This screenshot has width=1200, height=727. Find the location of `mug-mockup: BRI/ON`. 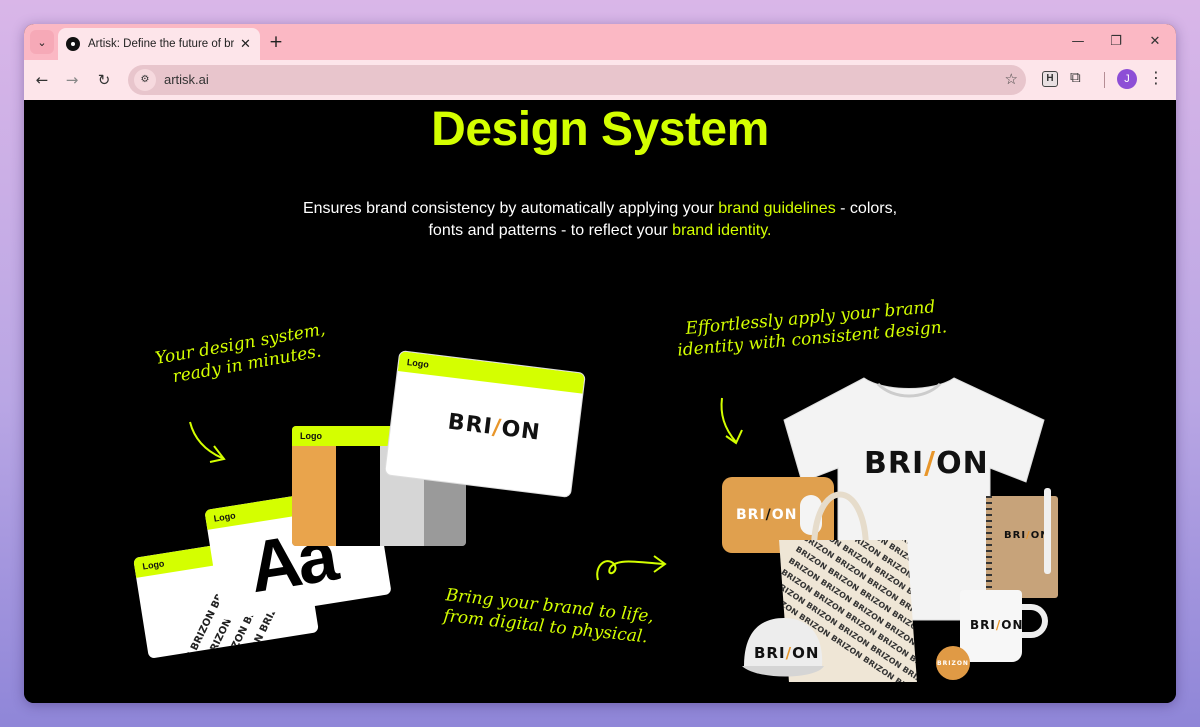

mug-mockup: BRI/ON is located at coordinates (991, 626).